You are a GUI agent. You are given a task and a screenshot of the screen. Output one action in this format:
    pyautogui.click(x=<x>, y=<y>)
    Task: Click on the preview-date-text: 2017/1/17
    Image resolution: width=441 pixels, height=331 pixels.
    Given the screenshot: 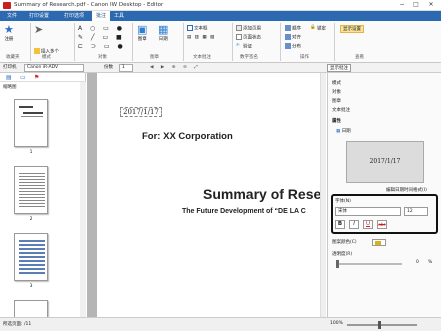 What is the action you would take?
    pyautogui.click(x=385, y=161)
    